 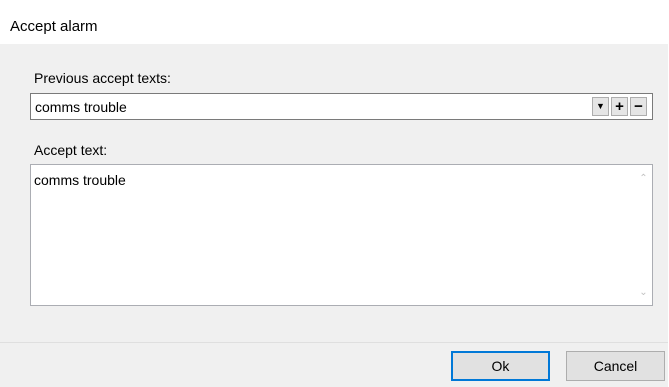 What do you see at coordinates (341, 106) in the screenshot?
I see `previous-accept-texts-combobox: comms trouble ▼ + −` at bounding box center [341, 106].